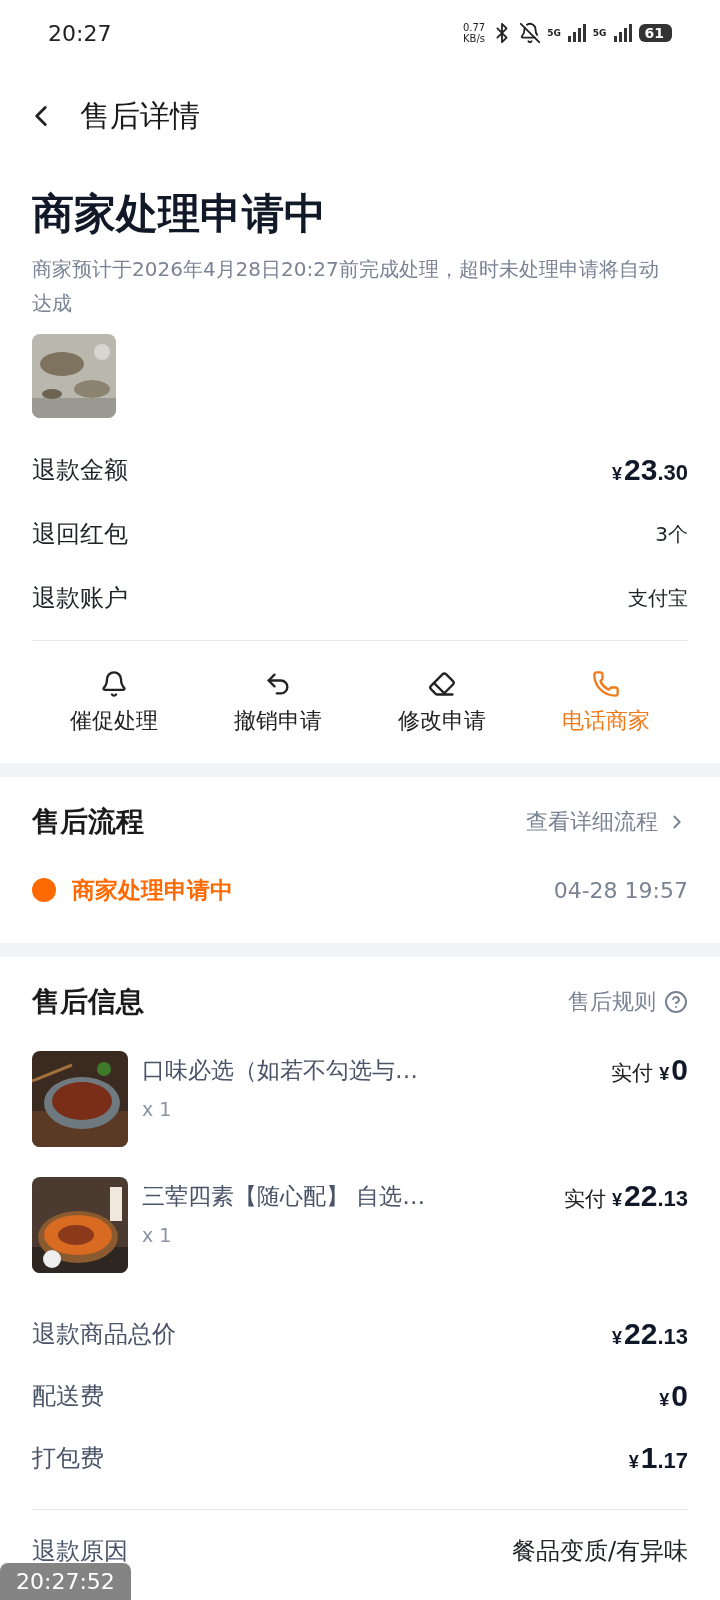 The height and width of the screenshot is (1600, 720). I want to click on status-title: 商家处理申请中, so click(179, 214).